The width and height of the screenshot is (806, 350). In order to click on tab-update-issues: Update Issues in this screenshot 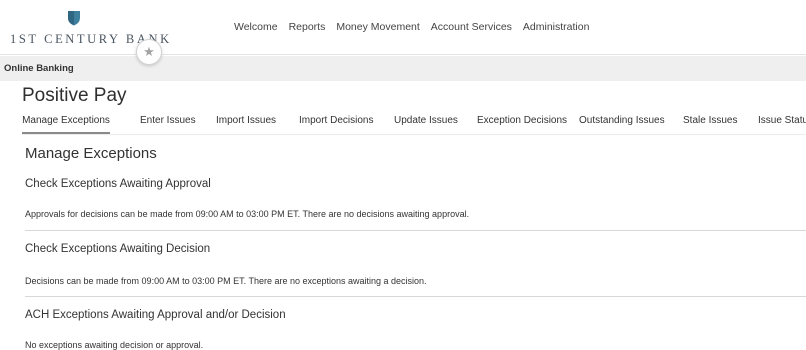, I will do `click(426, 120)`.